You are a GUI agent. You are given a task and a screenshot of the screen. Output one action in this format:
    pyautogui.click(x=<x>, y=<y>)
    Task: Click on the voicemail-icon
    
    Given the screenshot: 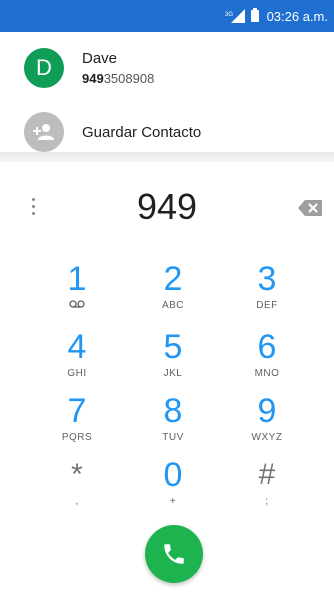 What is the action you would take?
    pyautogui.click(x=77, y=305)
    